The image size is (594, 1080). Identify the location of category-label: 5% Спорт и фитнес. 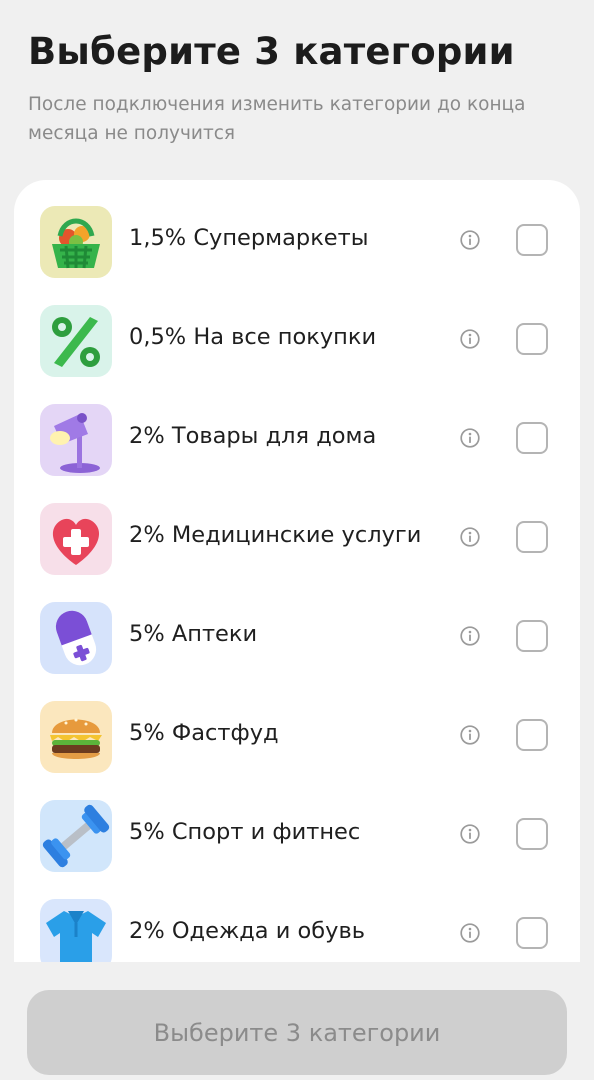
(245, 832).